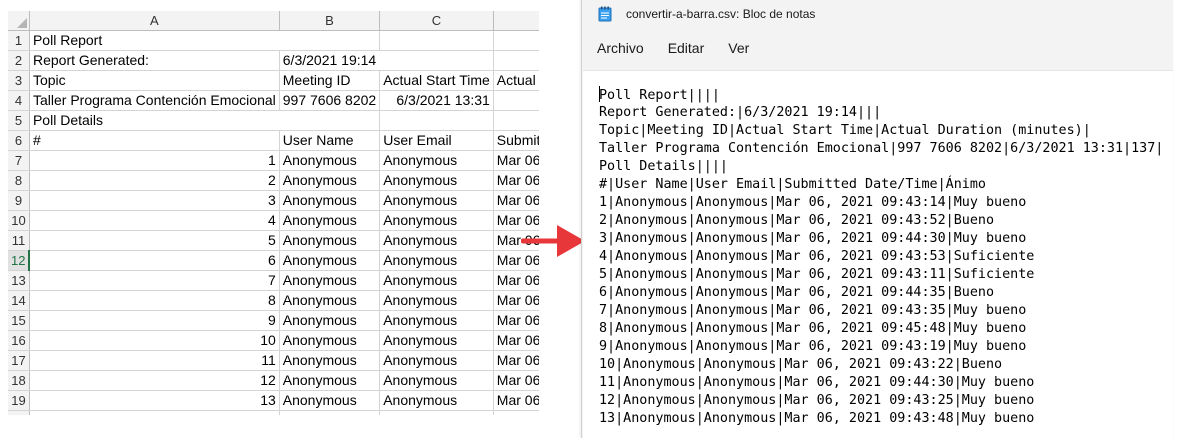 The image size is (1180, 438). I want to click on cell: 4, so click(154, 220).